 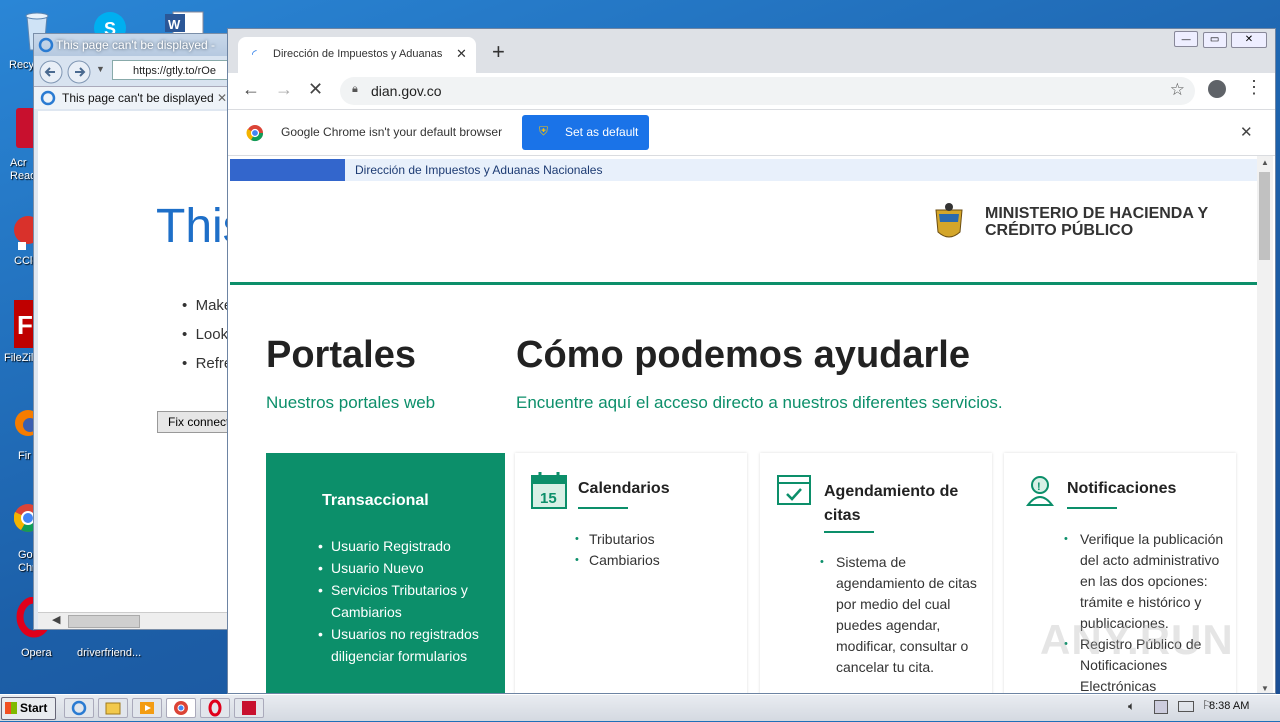 What do you see at coordinates (79, 708) in the screenshot?
I see `taskbar-ie-icon` at bounding box center [79, 708].